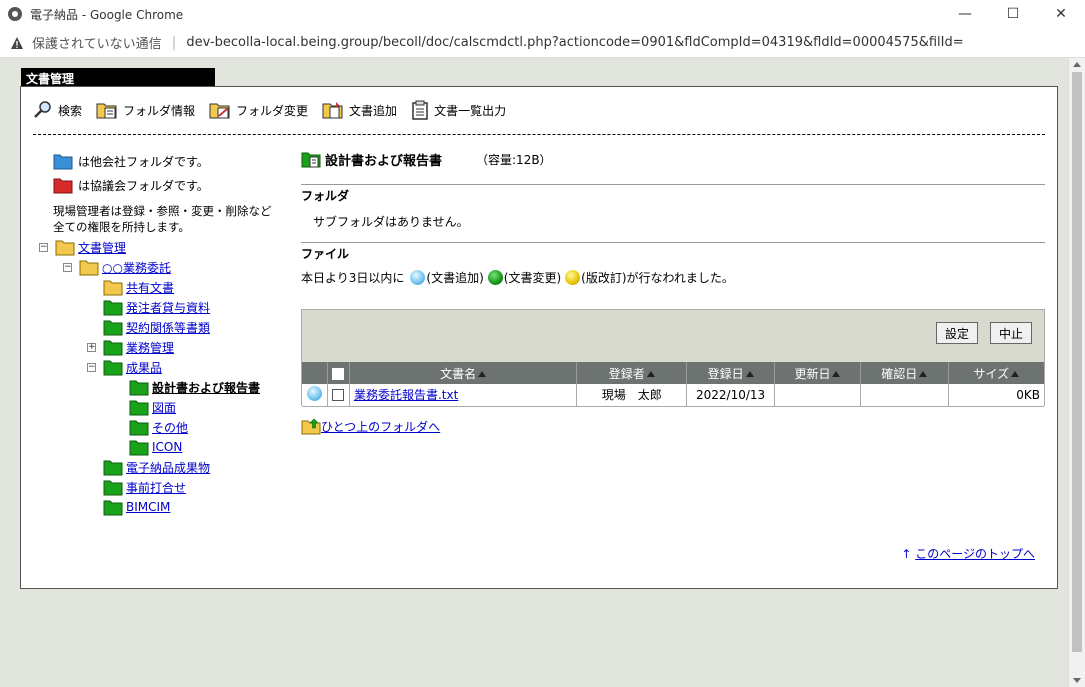 The image size is (1085, 687). Describe the element at coordinates (731, 395) in the screenshot. I see `row-registered-cell: 2022/10/13` at that location.